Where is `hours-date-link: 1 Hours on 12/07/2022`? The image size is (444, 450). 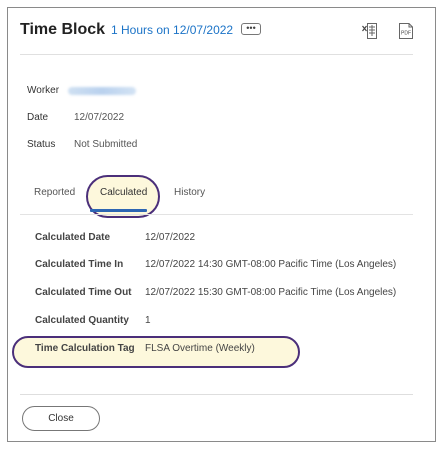
hours-date-link: 1 Hours on 12/07/2022 is located at coordinates (172, 30).